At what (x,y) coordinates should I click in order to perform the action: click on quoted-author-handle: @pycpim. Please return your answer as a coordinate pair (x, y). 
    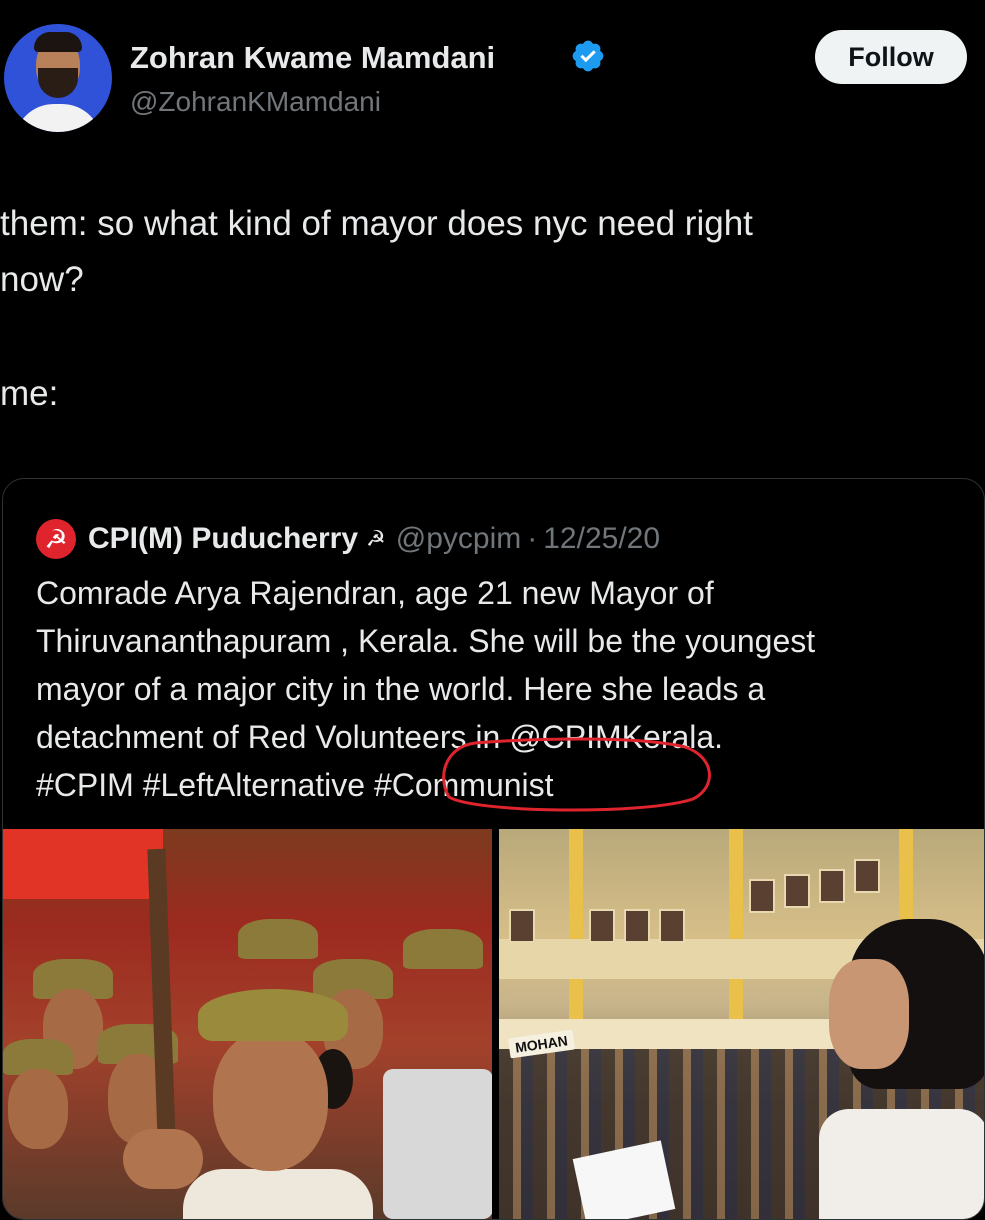
    Looking at the image, I should click on (458, 539).